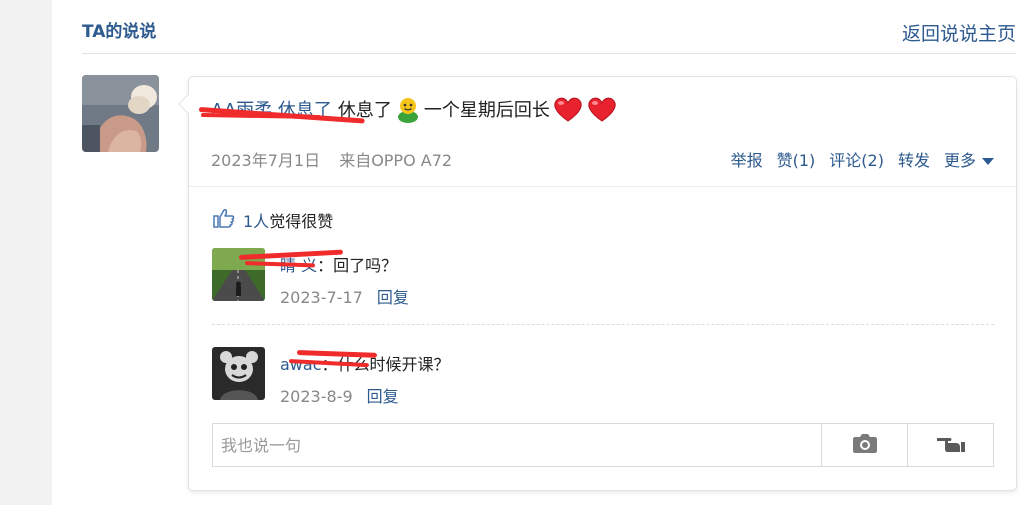 The image size is (1030, 505). I want to click on likes-row: 1人 觉得很赞, so click(273, 220).